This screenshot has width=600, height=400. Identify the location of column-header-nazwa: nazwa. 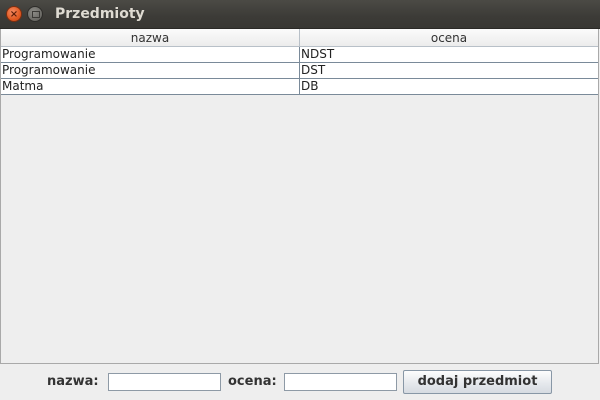
(150, 38).